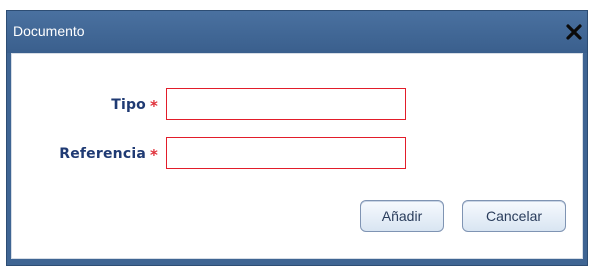 Image resolution: width=596 pixels, height=270 pixels. What do you see at coordinates (402, 216) in the screenshot?
I see `add-button: Añadir` at bounding box center [402, 216].